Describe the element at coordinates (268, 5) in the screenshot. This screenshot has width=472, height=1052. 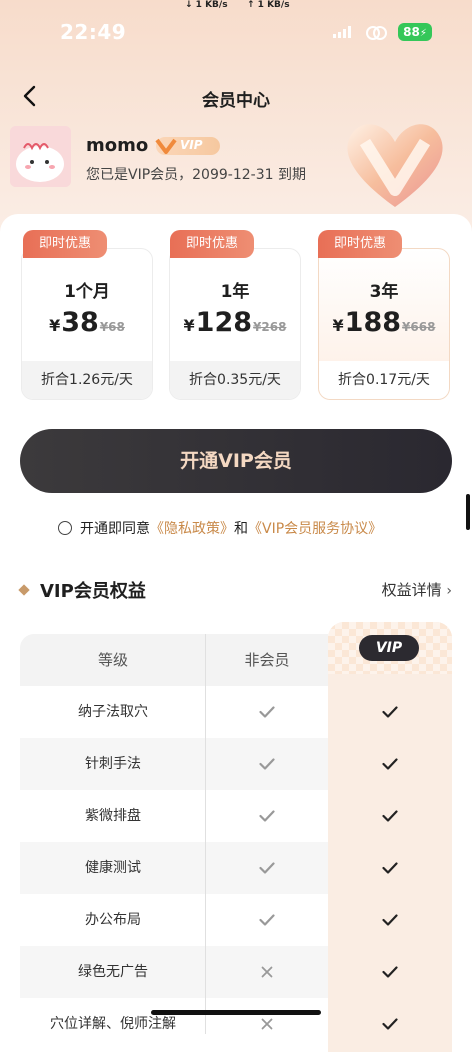
I see `upload-speed: ↑ 1 KB/s` at that location.